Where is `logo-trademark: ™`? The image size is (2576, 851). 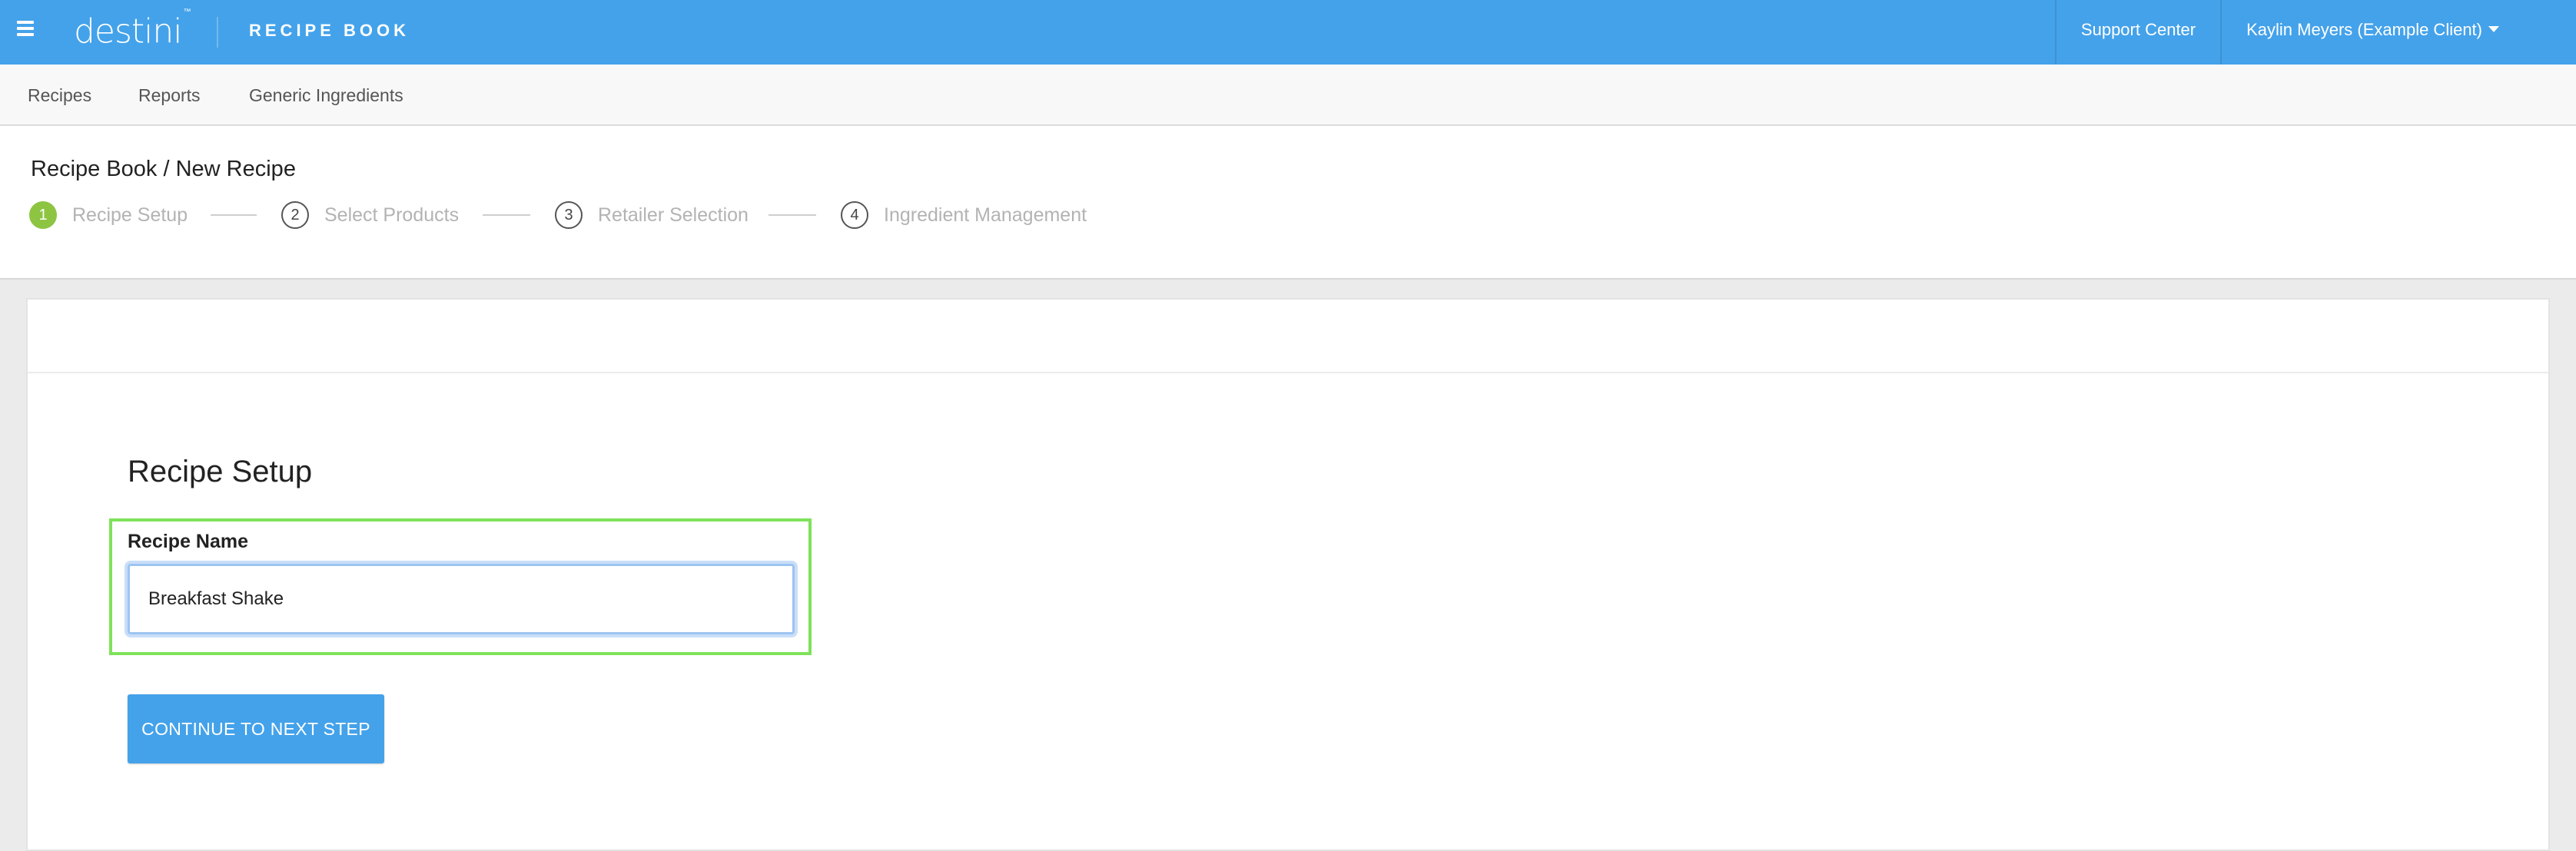 logo-trademark: ™ is located at coordinates (187, 12).